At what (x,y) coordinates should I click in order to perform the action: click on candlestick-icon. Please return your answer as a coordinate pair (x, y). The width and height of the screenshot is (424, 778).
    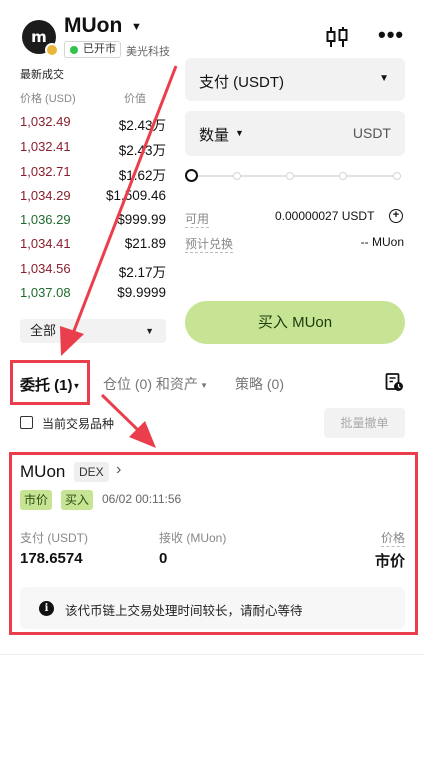
    Looking at the image, I should click on (337, 37).